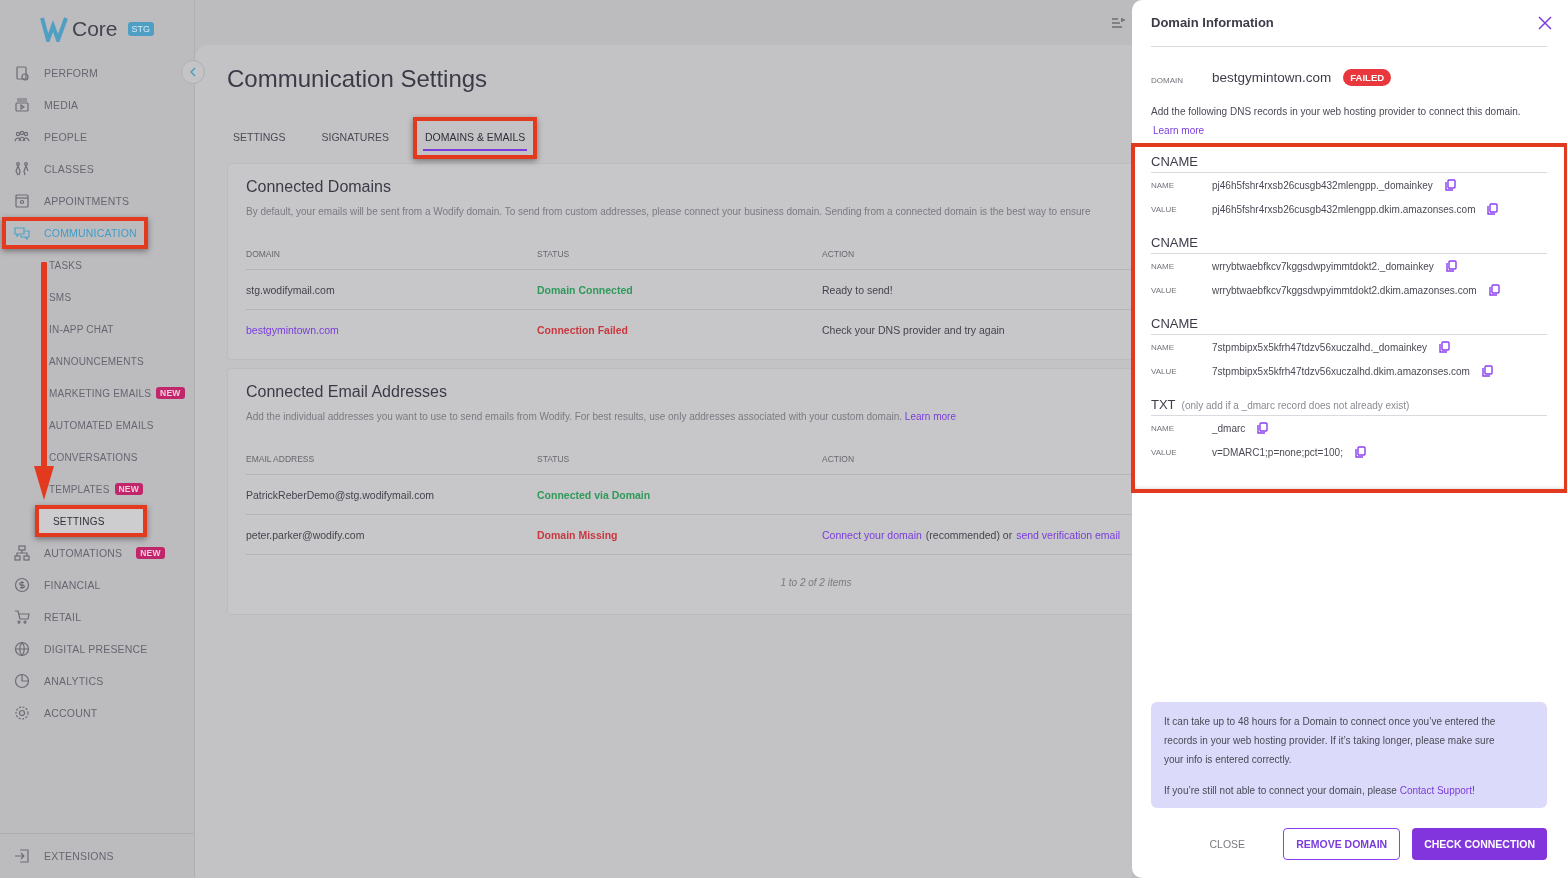  What do you see at coordinates (1229, 428) in the screenshot?
I see `record-value: _dmarc` at bounding box center [1229, 428].